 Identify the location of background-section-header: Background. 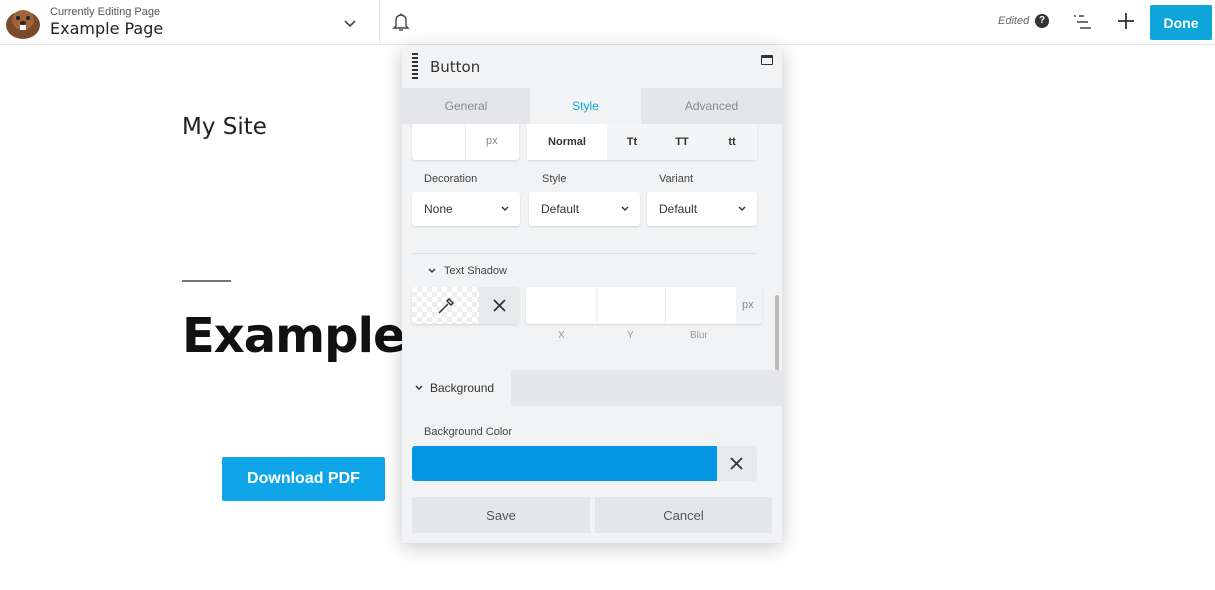
(592, 388).